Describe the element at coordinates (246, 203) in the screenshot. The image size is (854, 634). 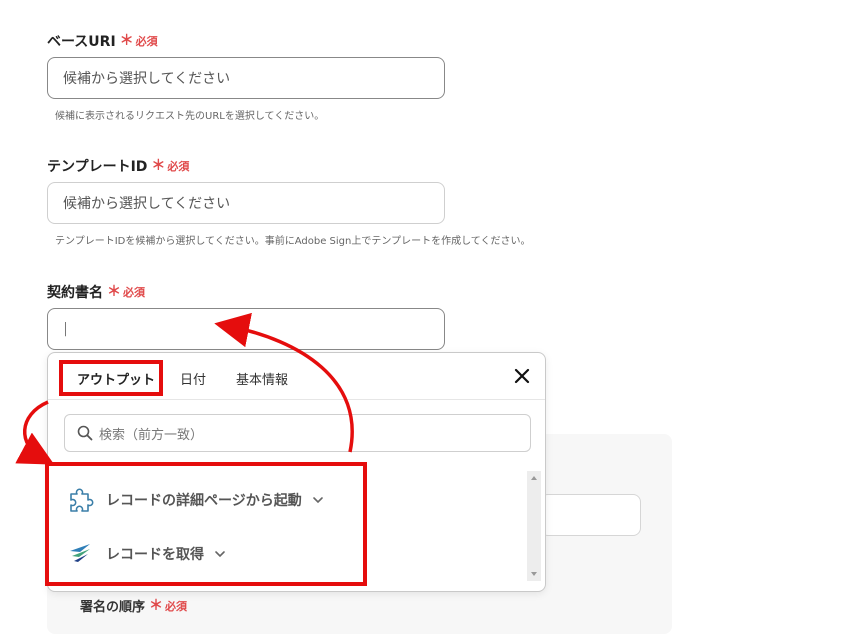
I see `template-id-select: 候補から選択してください` at that location.